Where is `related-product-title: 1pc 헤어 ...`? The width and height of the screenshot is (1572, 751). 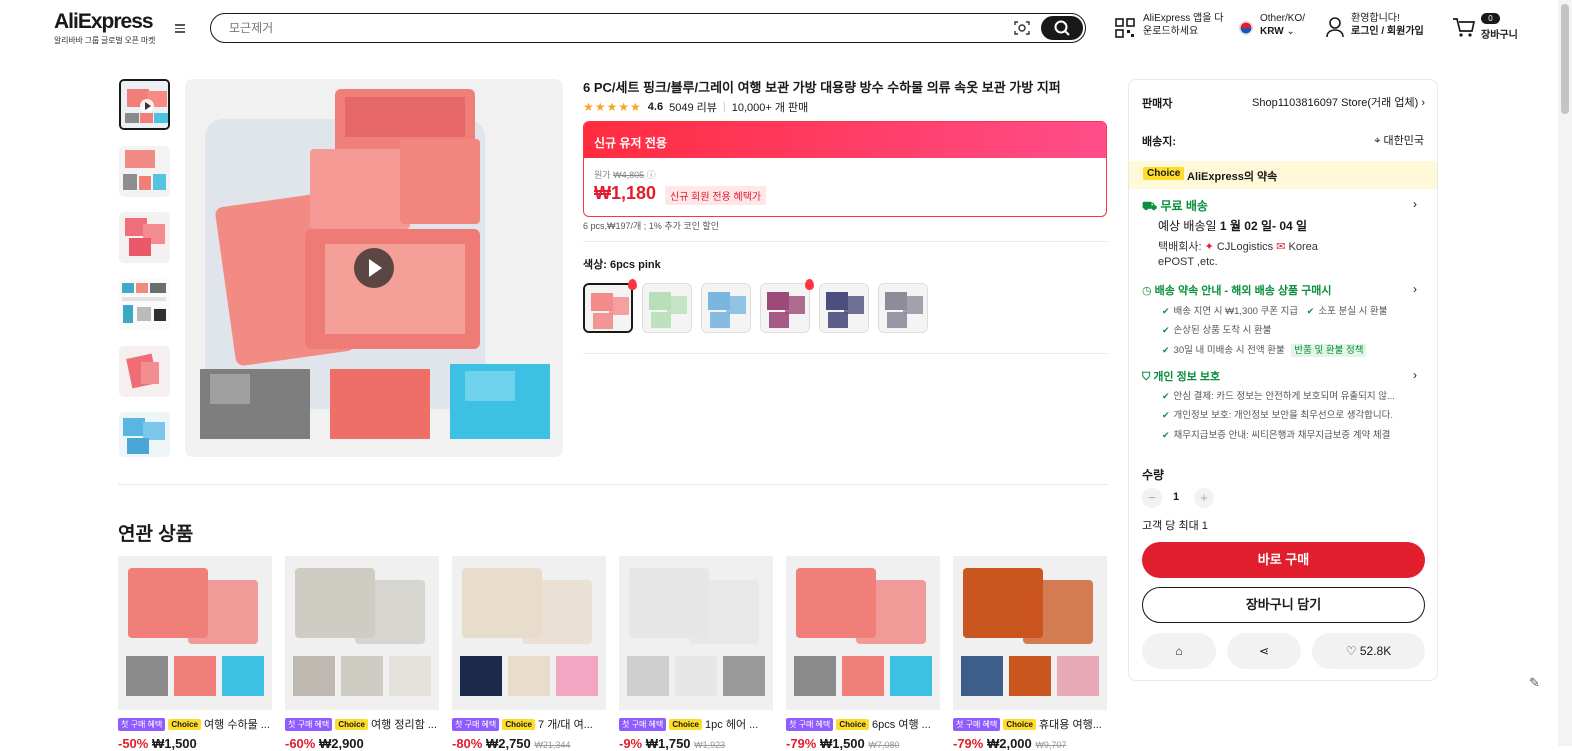
related-product-title: 1pc 헤어 ... is located at coordinates (730, 725).